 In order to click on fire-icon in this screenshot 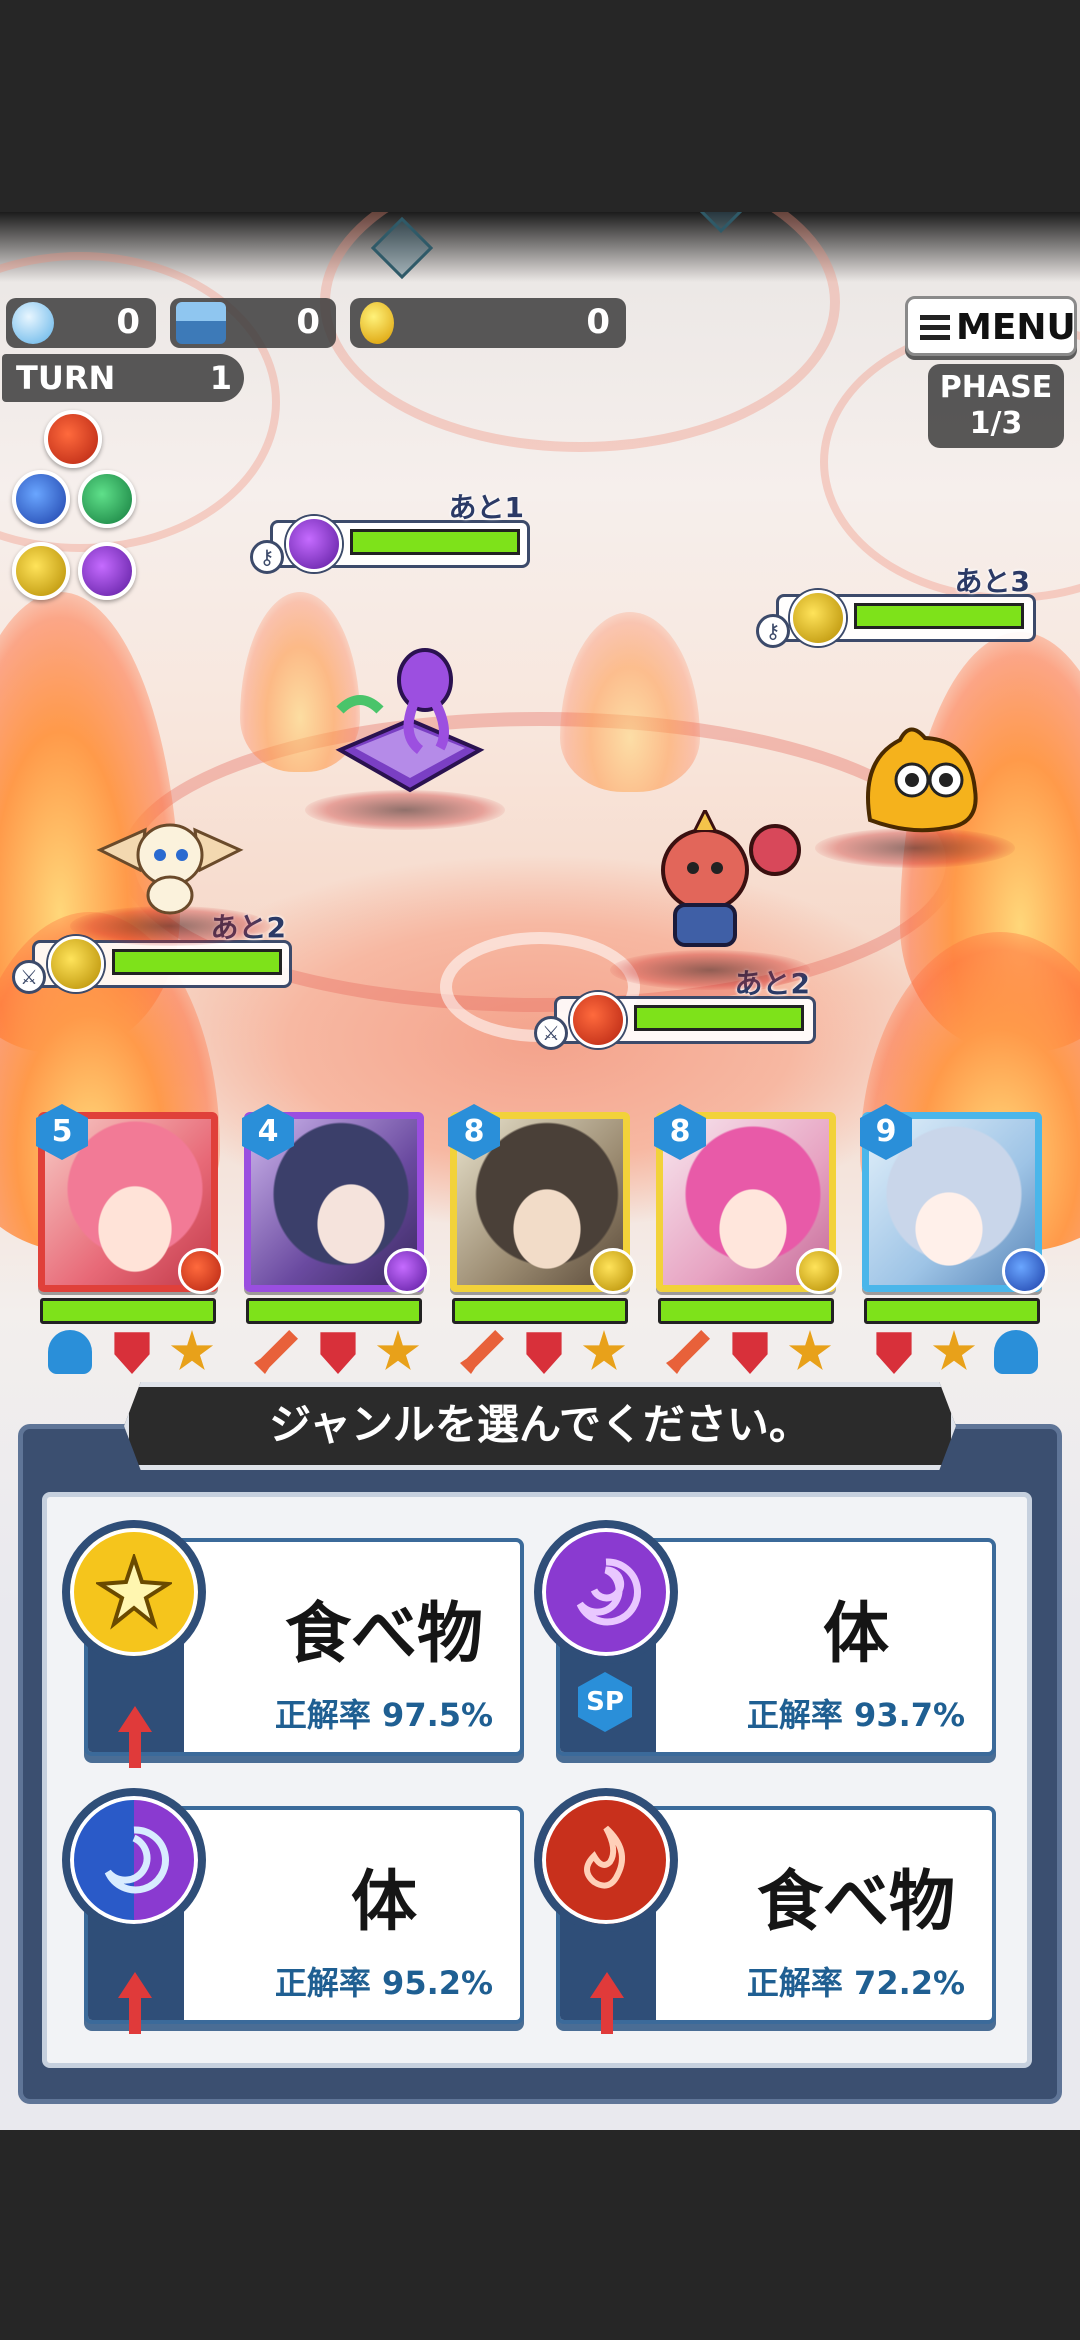, I will do `click(73, 439)`.